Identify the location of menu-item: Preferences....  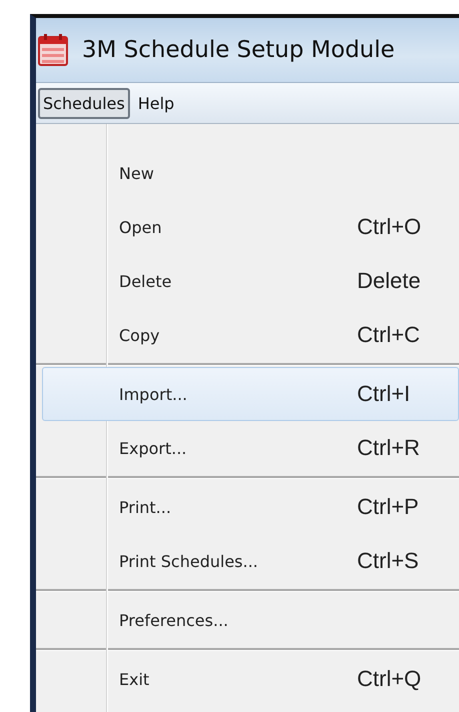
(250, 620).